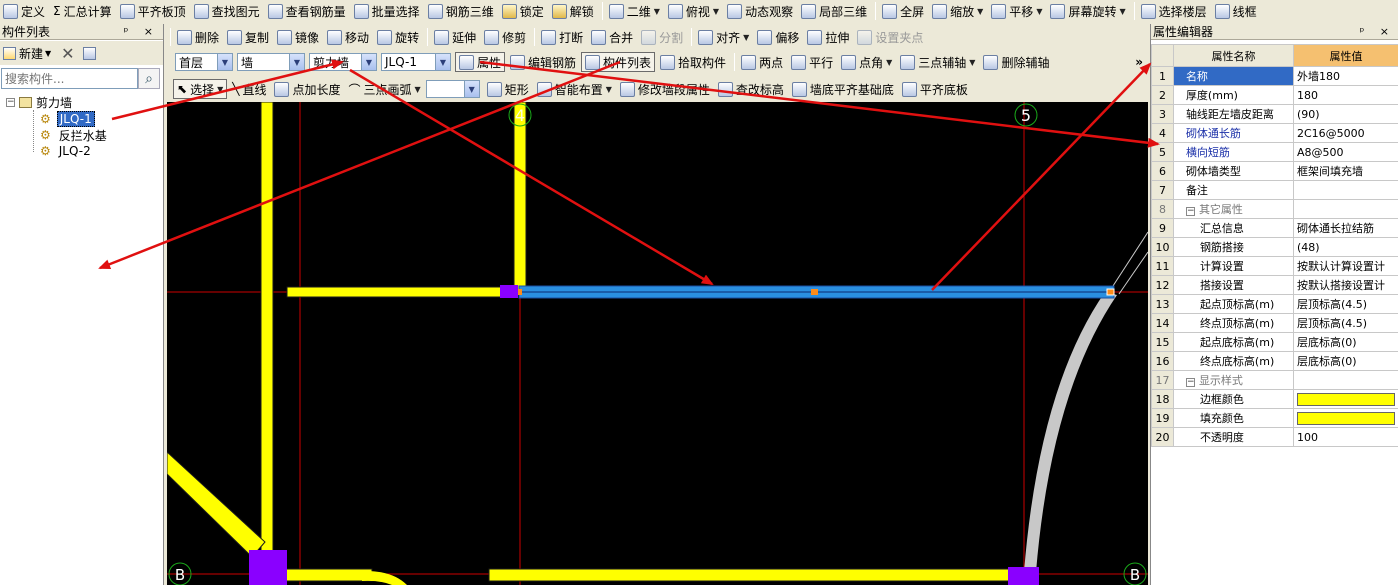 This screenshot has width=1398, height=585. I want to click on select-floor-button: 选择楼层, so click(1174, 11).